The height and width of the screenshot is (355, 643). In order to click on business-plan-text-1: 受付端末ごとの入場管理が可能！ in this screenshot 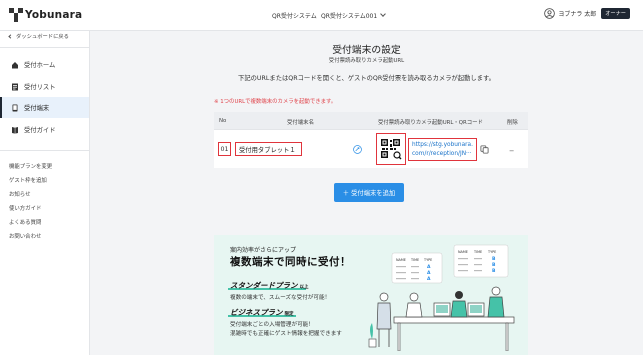, I will do `click(272, 325)`.